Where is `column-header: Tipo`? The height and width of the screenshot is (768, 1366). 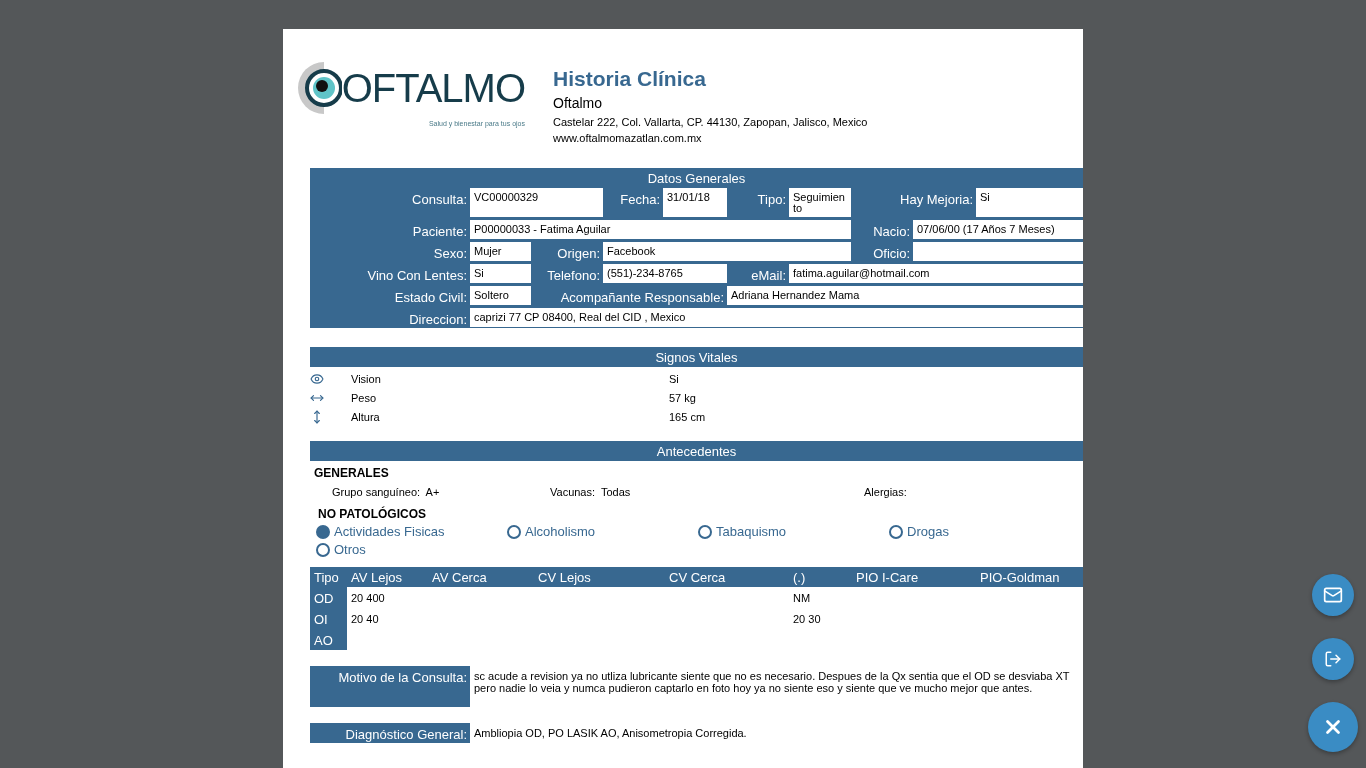 column-header: Tipo is located at coordinates (326, 577).